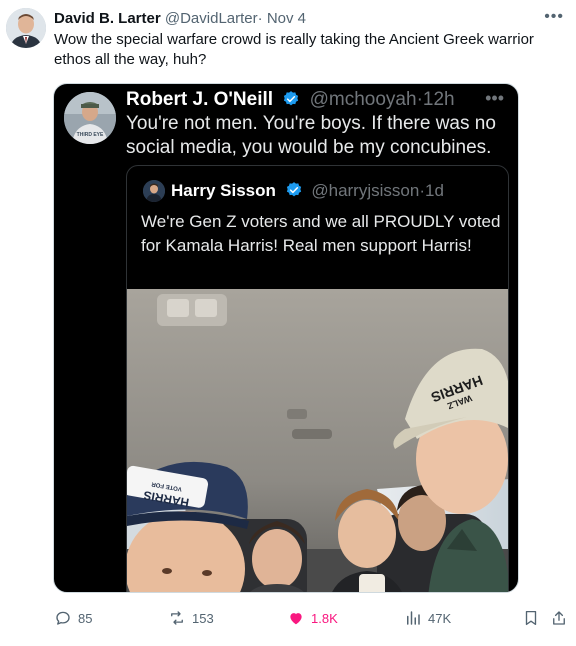 The height and width of the screenshot is (646, 576). I want to click on embedded-time: 12h, so click(438, 99).